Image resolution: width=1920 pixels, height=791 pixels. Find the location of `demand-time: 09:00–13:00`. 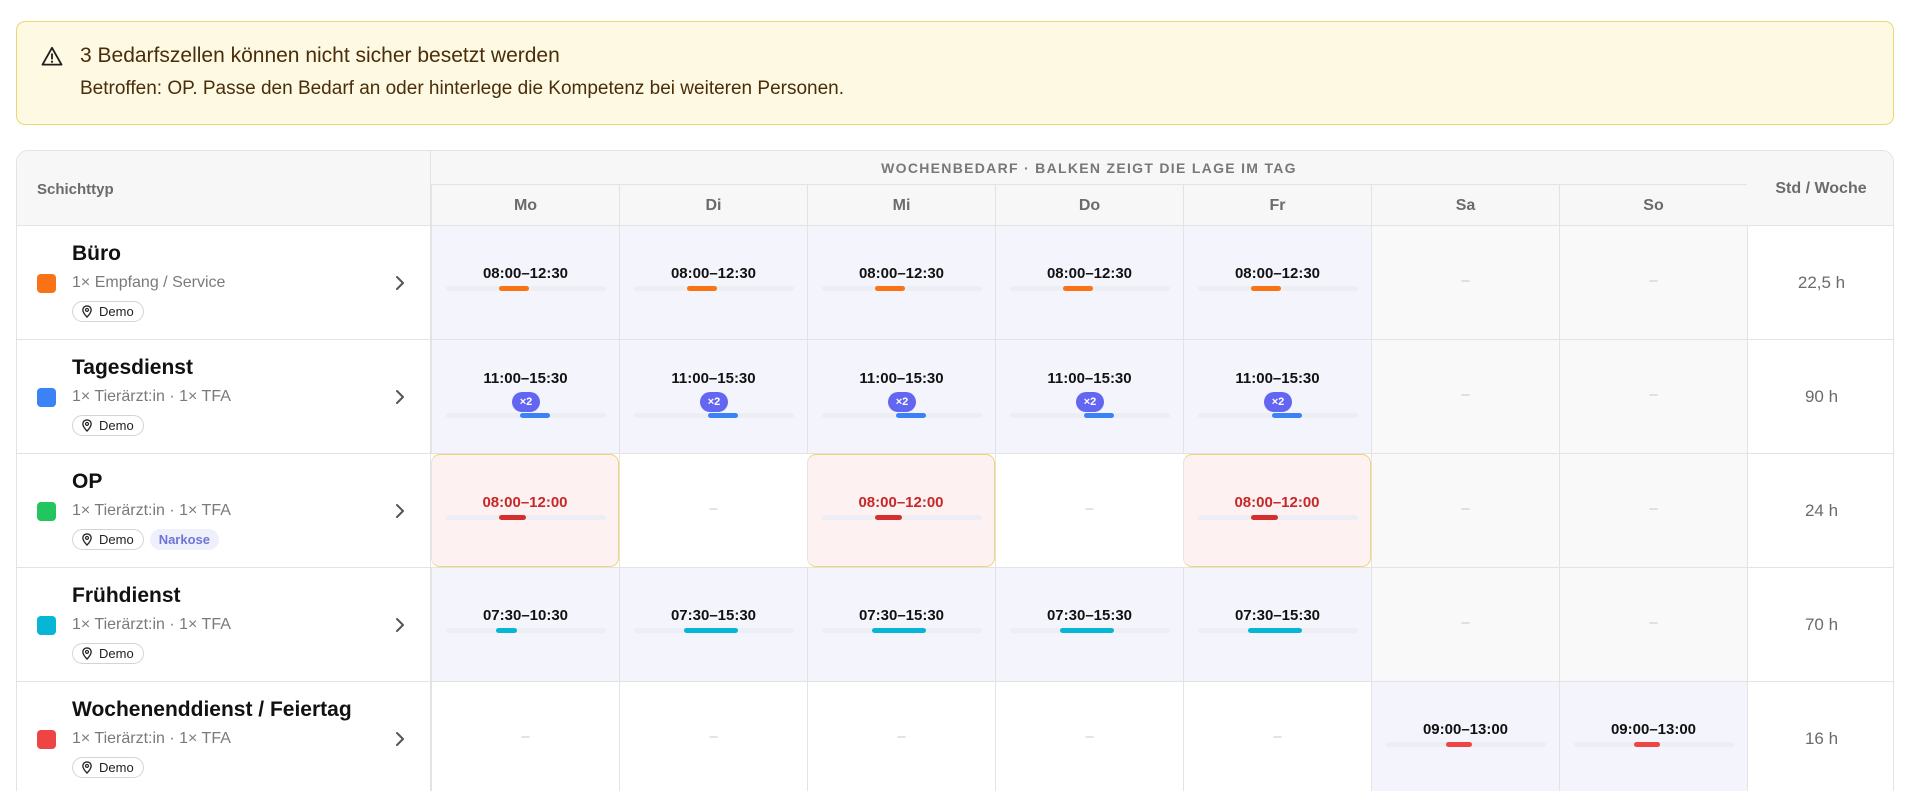

demand-time: 09:00–13:00 is located at coordinates (1653, 729).